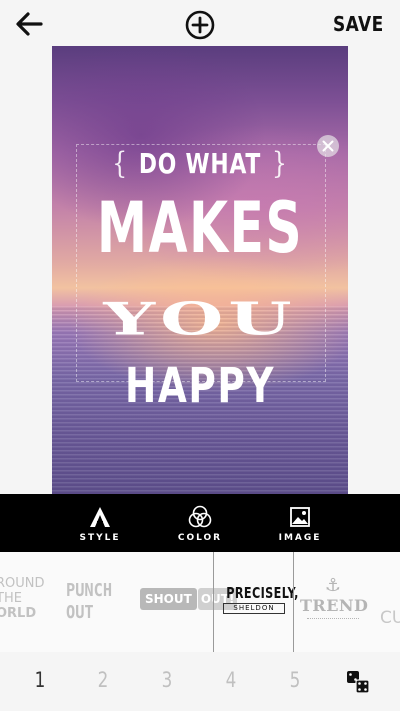 The width and height of the screenshot is (400, 711). Describe the element at coordinates (200, 517) in the screenshot. I see `color-circles-icon` at that location.